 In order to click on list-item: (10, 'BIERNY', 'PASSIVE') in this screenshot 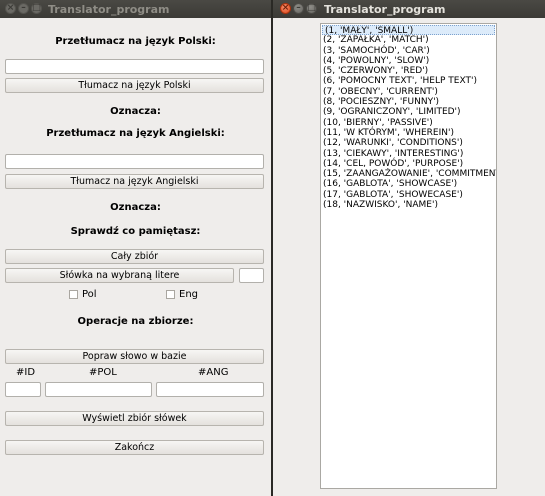, I will do `click(408, 123)`.